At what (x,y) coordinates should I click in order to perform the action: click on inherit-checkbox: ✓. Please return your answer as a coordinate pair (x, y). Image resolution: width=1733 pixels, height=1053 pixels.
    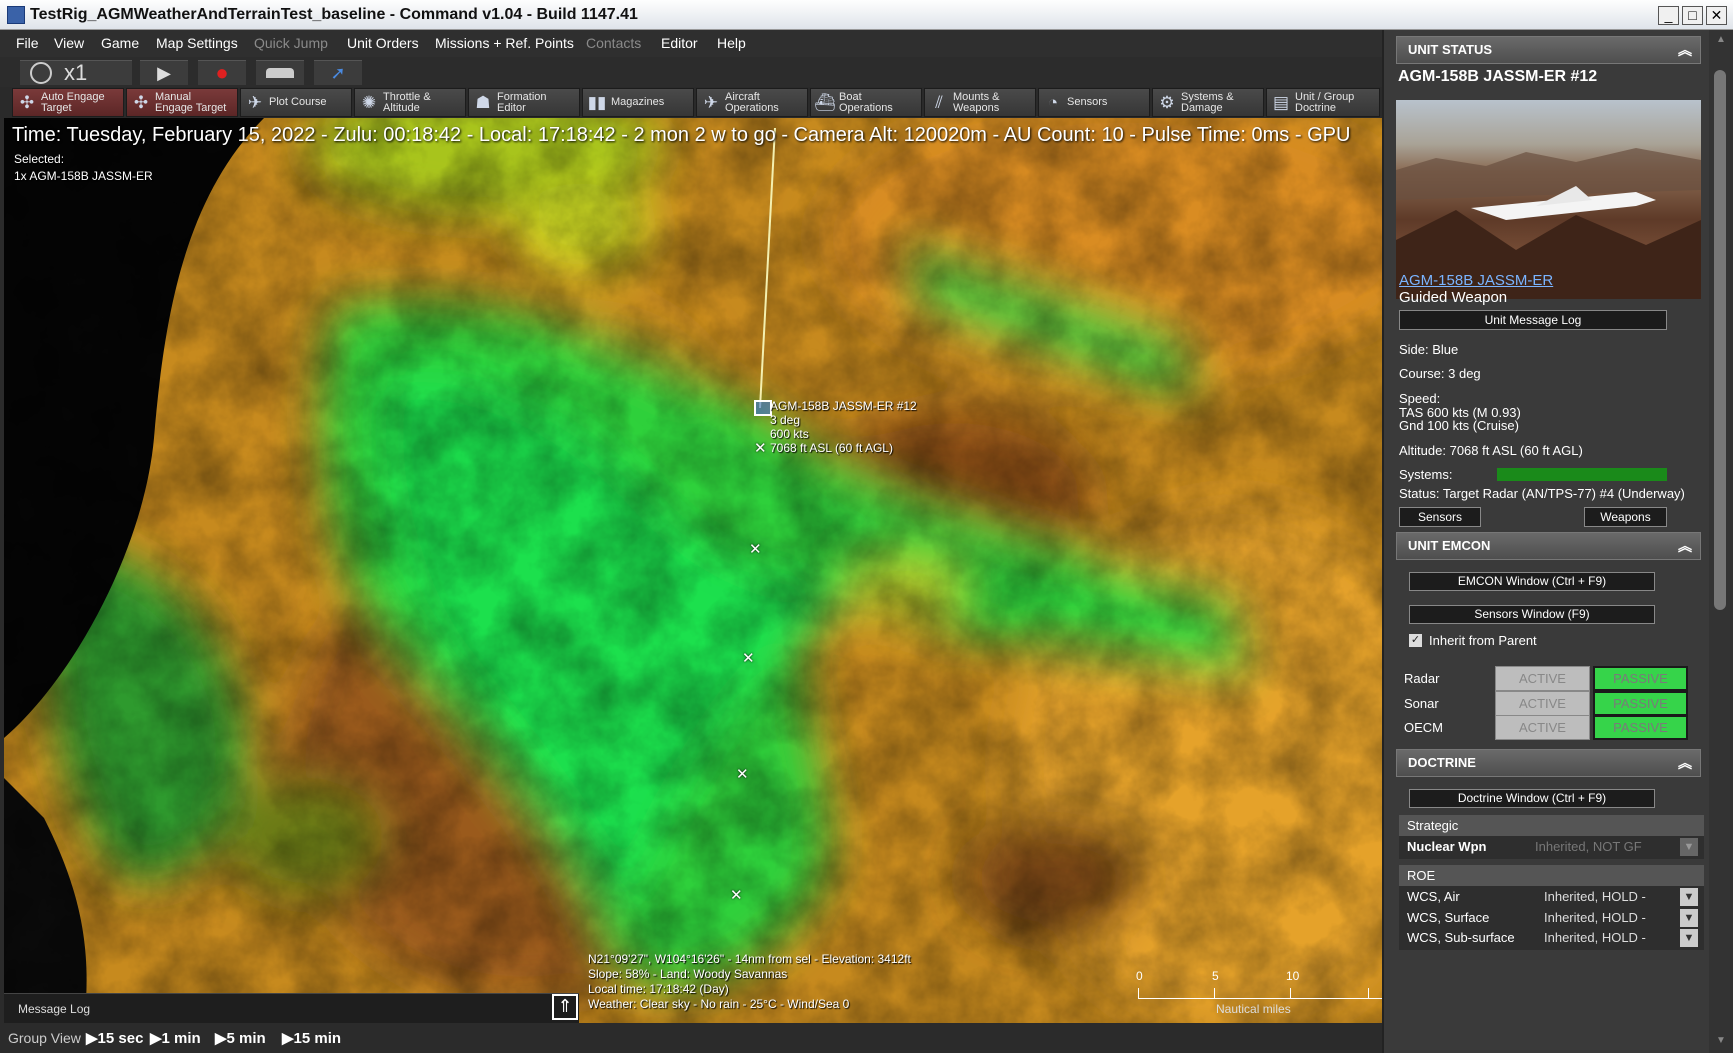
    Looking at the image, I should click on (1415, 640).